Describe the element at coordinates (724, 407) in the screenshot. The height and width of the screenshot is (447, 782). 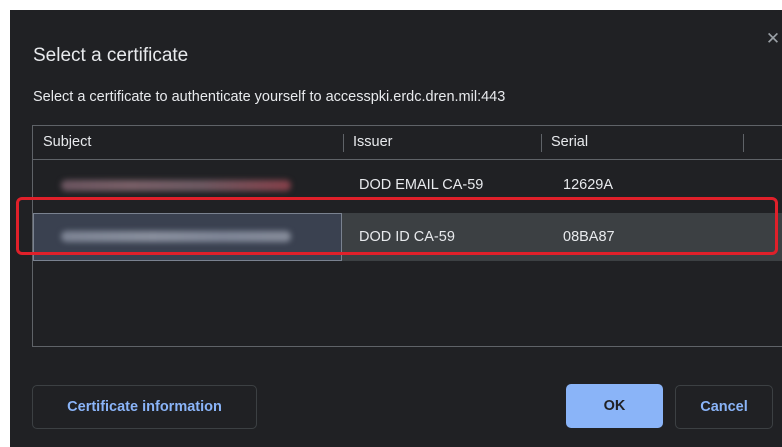
I see `cancel-button: Cancel` at that location.